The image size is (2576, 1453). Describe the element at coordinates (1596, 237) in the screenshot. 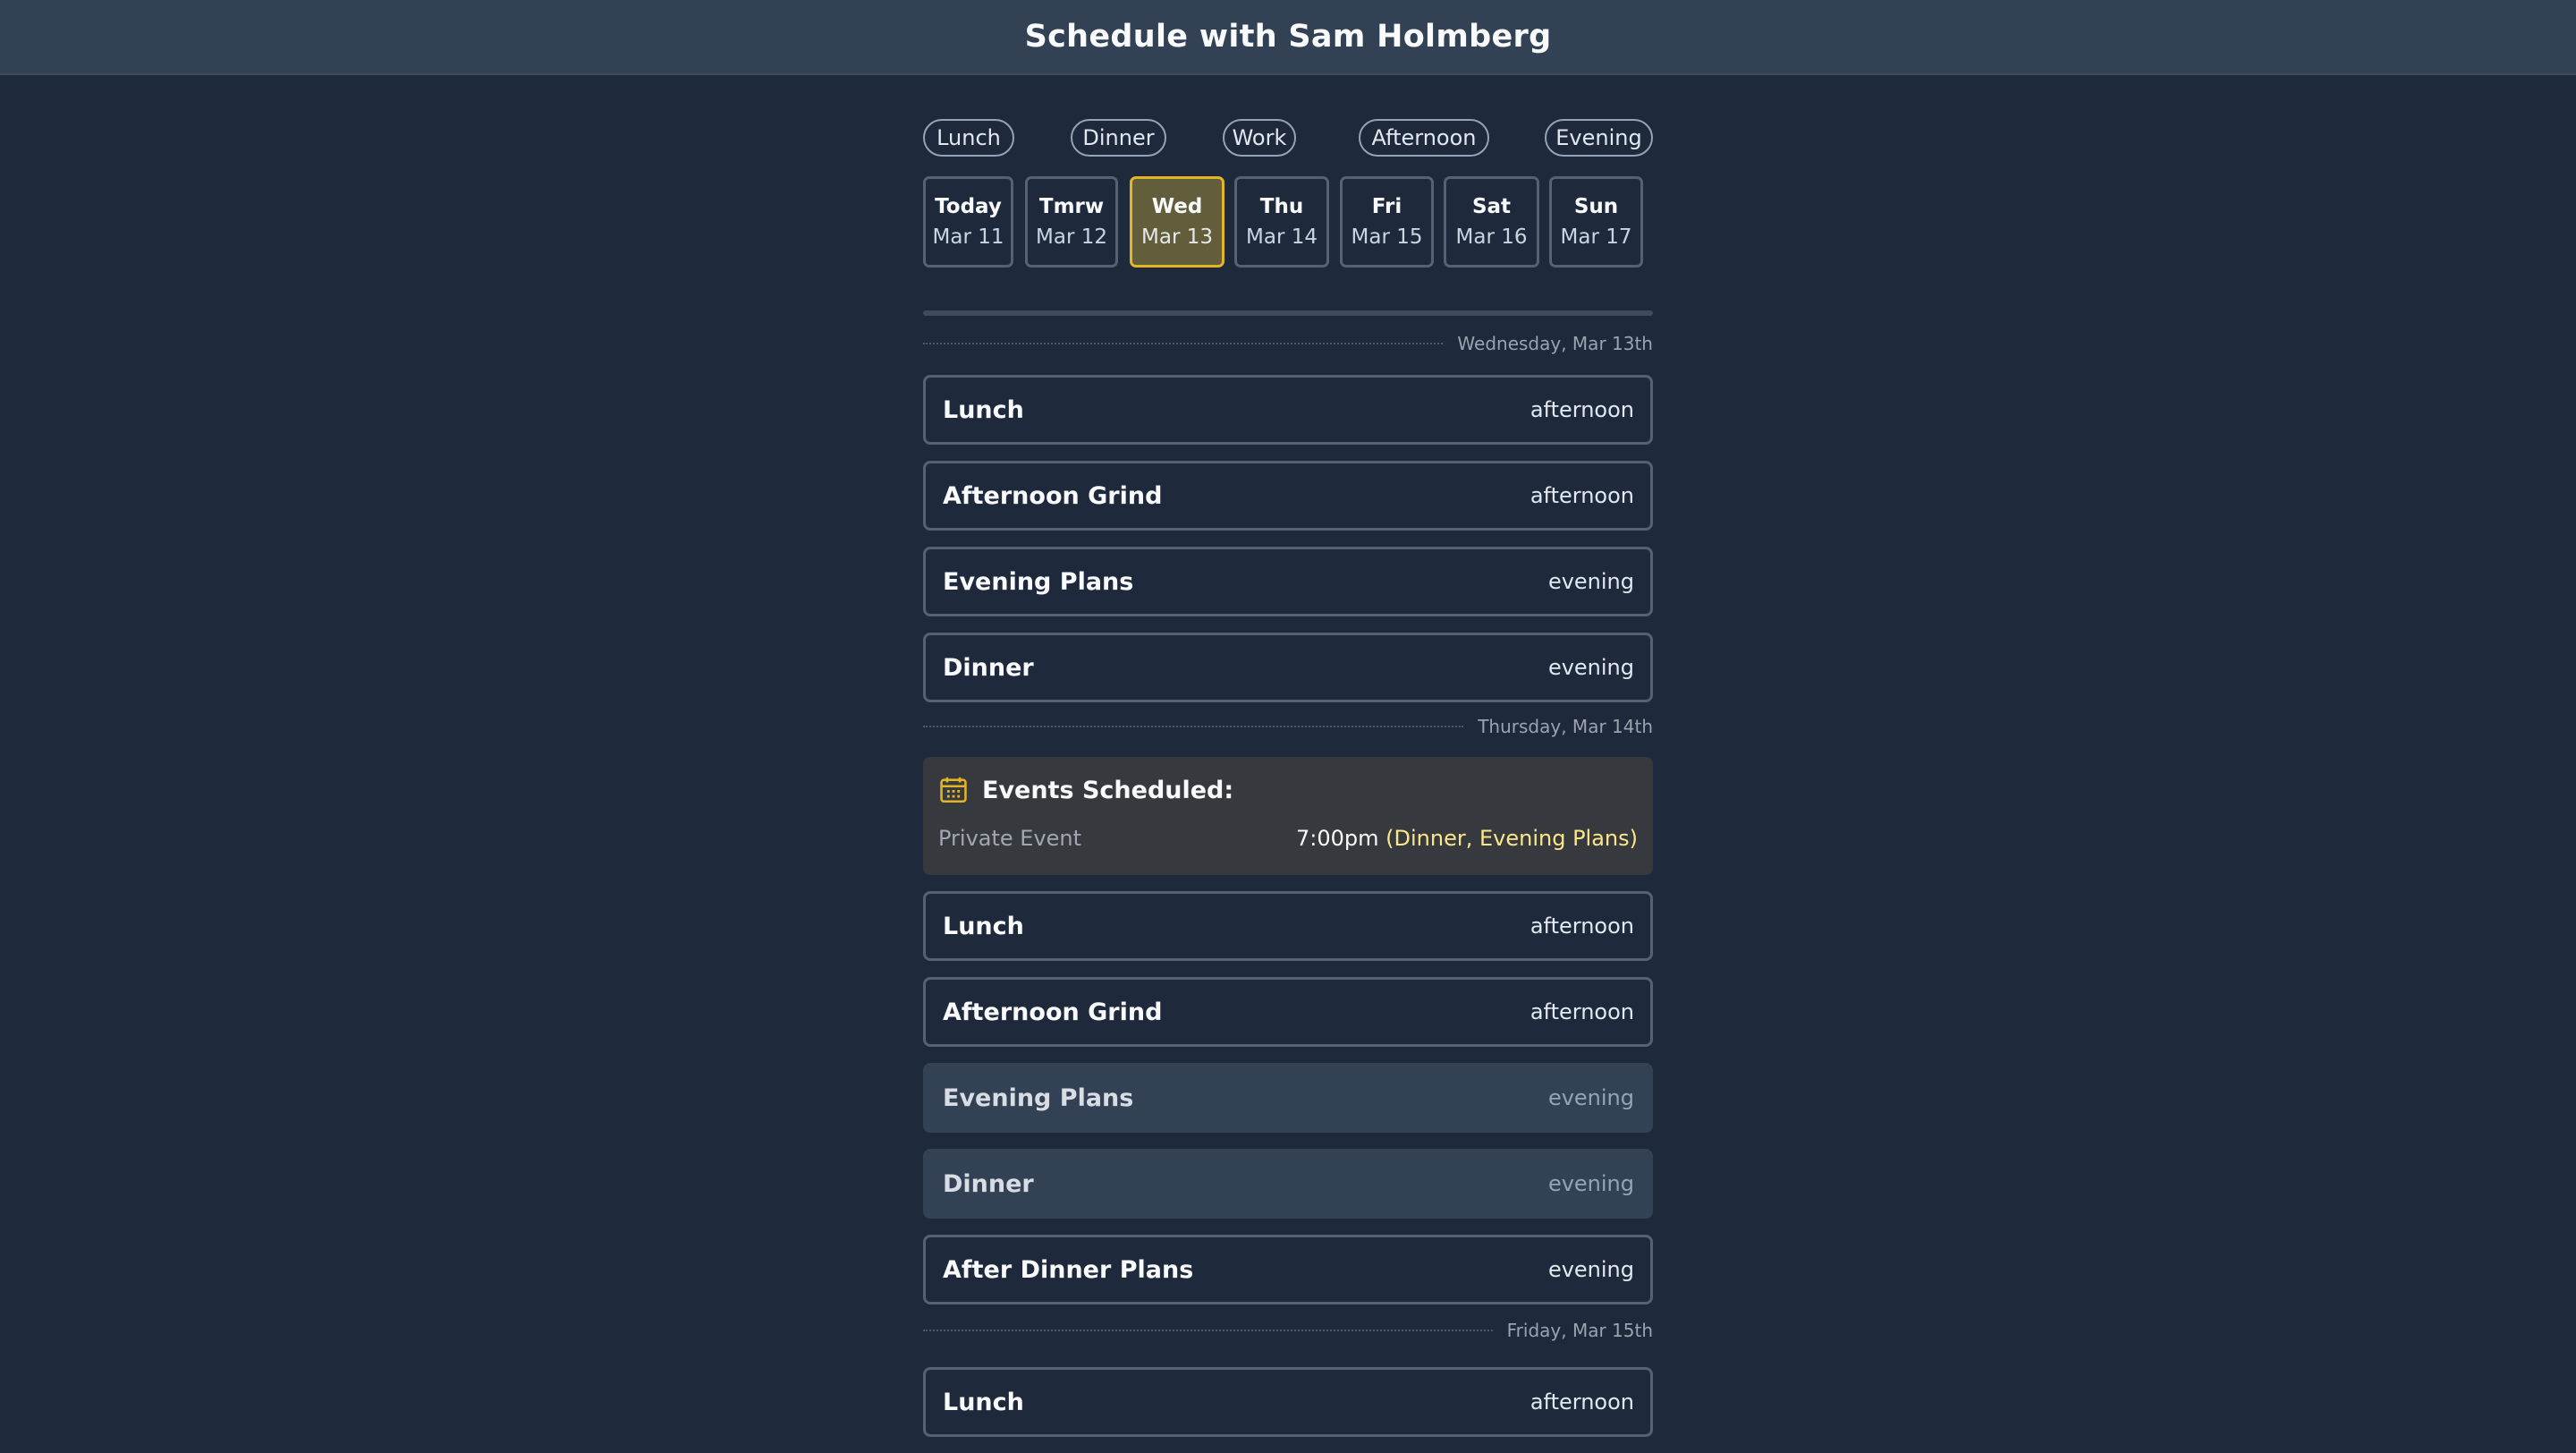

I see `day-date: Mar 17` at that location.